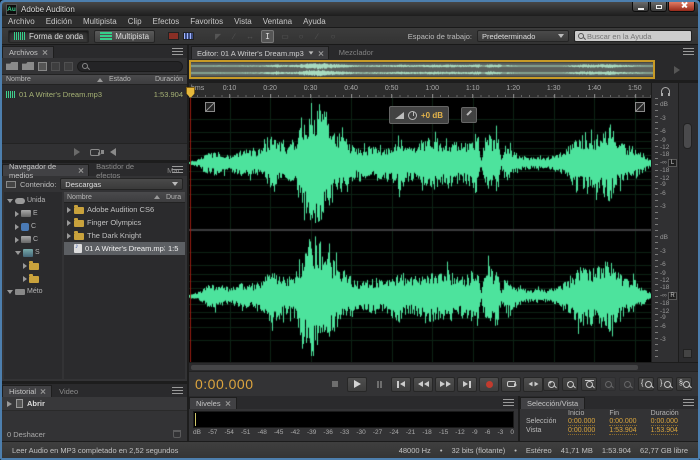 The image size is (700, 460). What do you see at coordinates (676, 69) in the screenshot?
I see `overview-scroll-icon` at bounding box center [676, 69].